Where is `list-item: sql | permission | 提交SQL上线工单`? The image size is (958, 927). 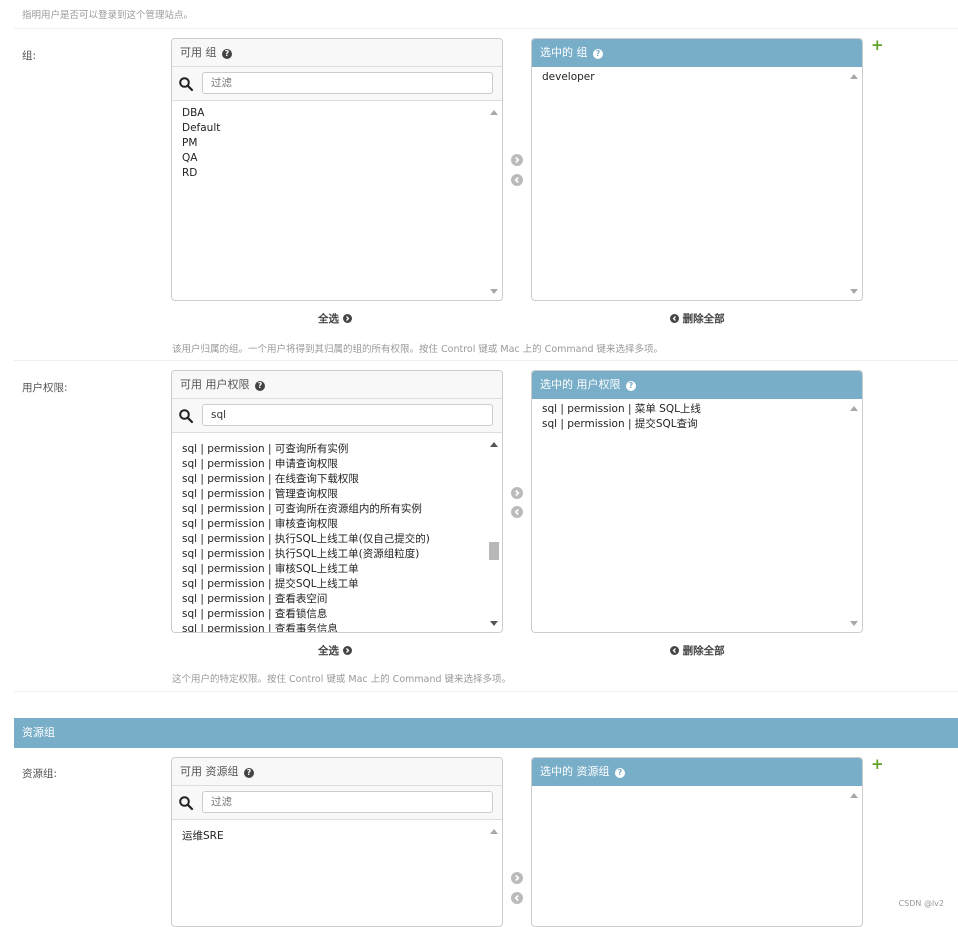 list-item: sql | permission | 提交SQL上线工单 is located at coordinates (329, 584).